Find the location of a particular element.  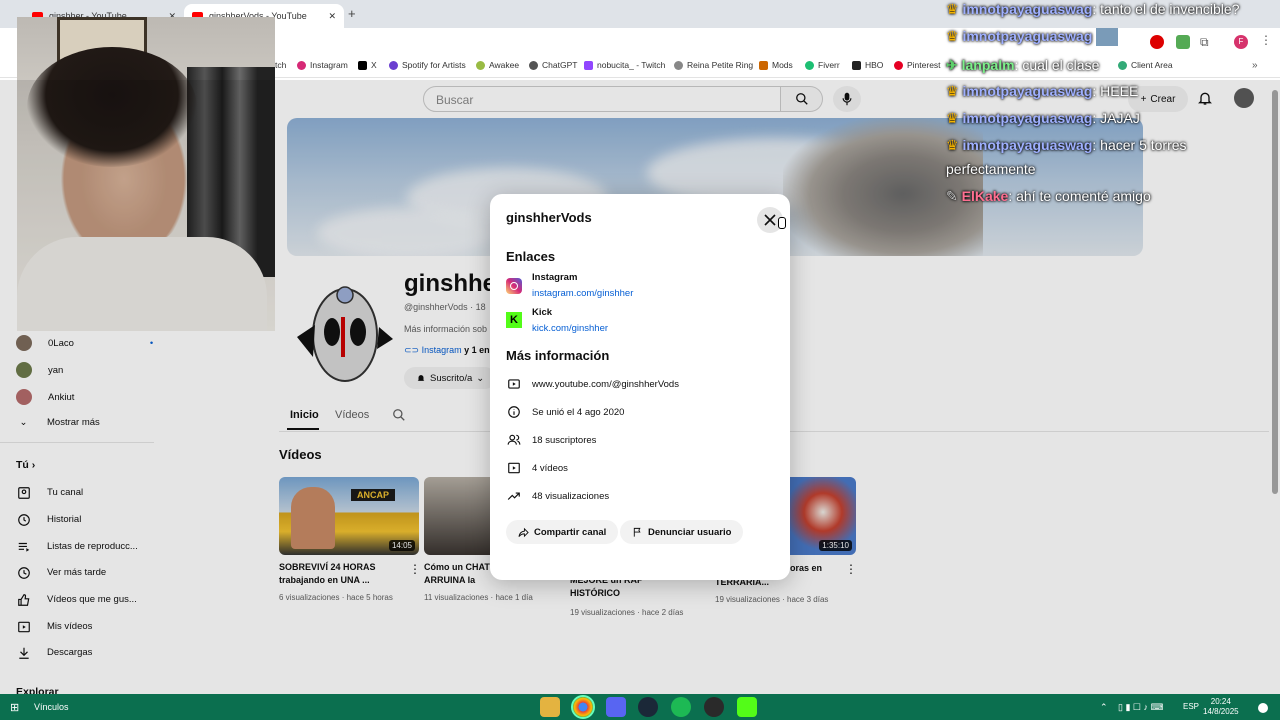

people-icon is located at coordinates (514, 440).